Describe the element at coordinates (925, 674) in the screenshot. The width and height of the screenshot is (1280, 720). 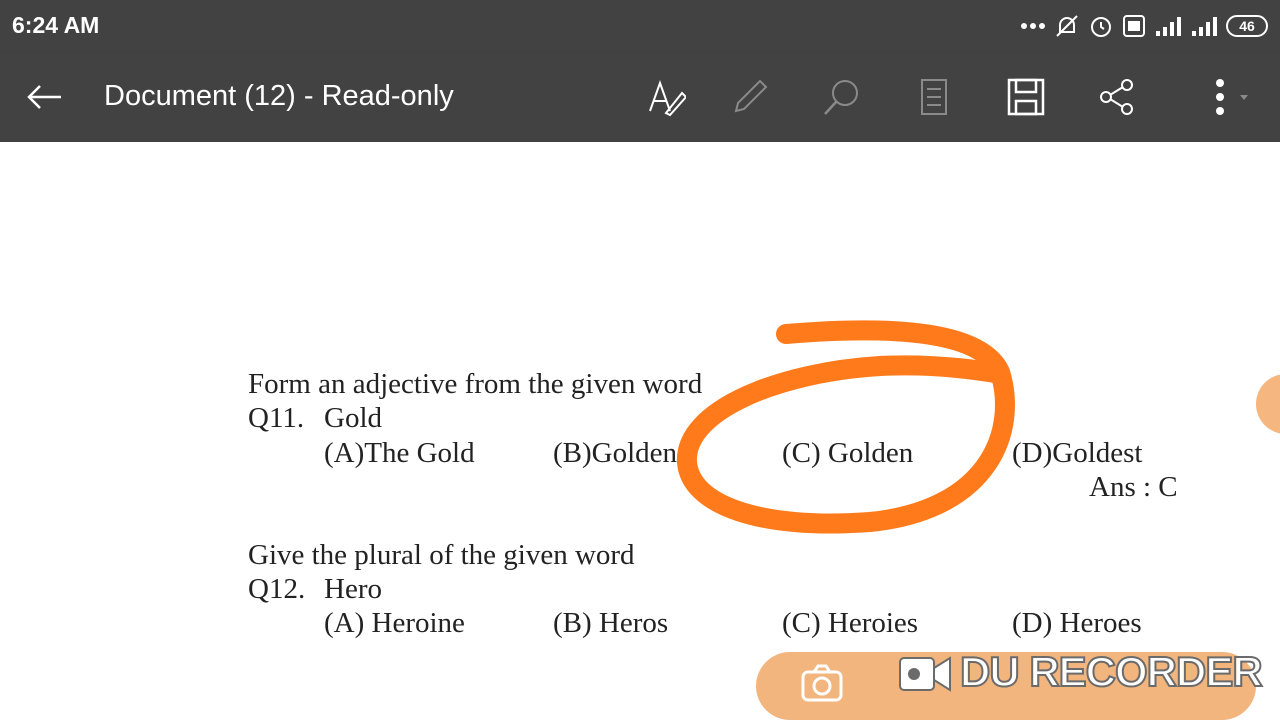
I see `video-camera-icon` at that location.